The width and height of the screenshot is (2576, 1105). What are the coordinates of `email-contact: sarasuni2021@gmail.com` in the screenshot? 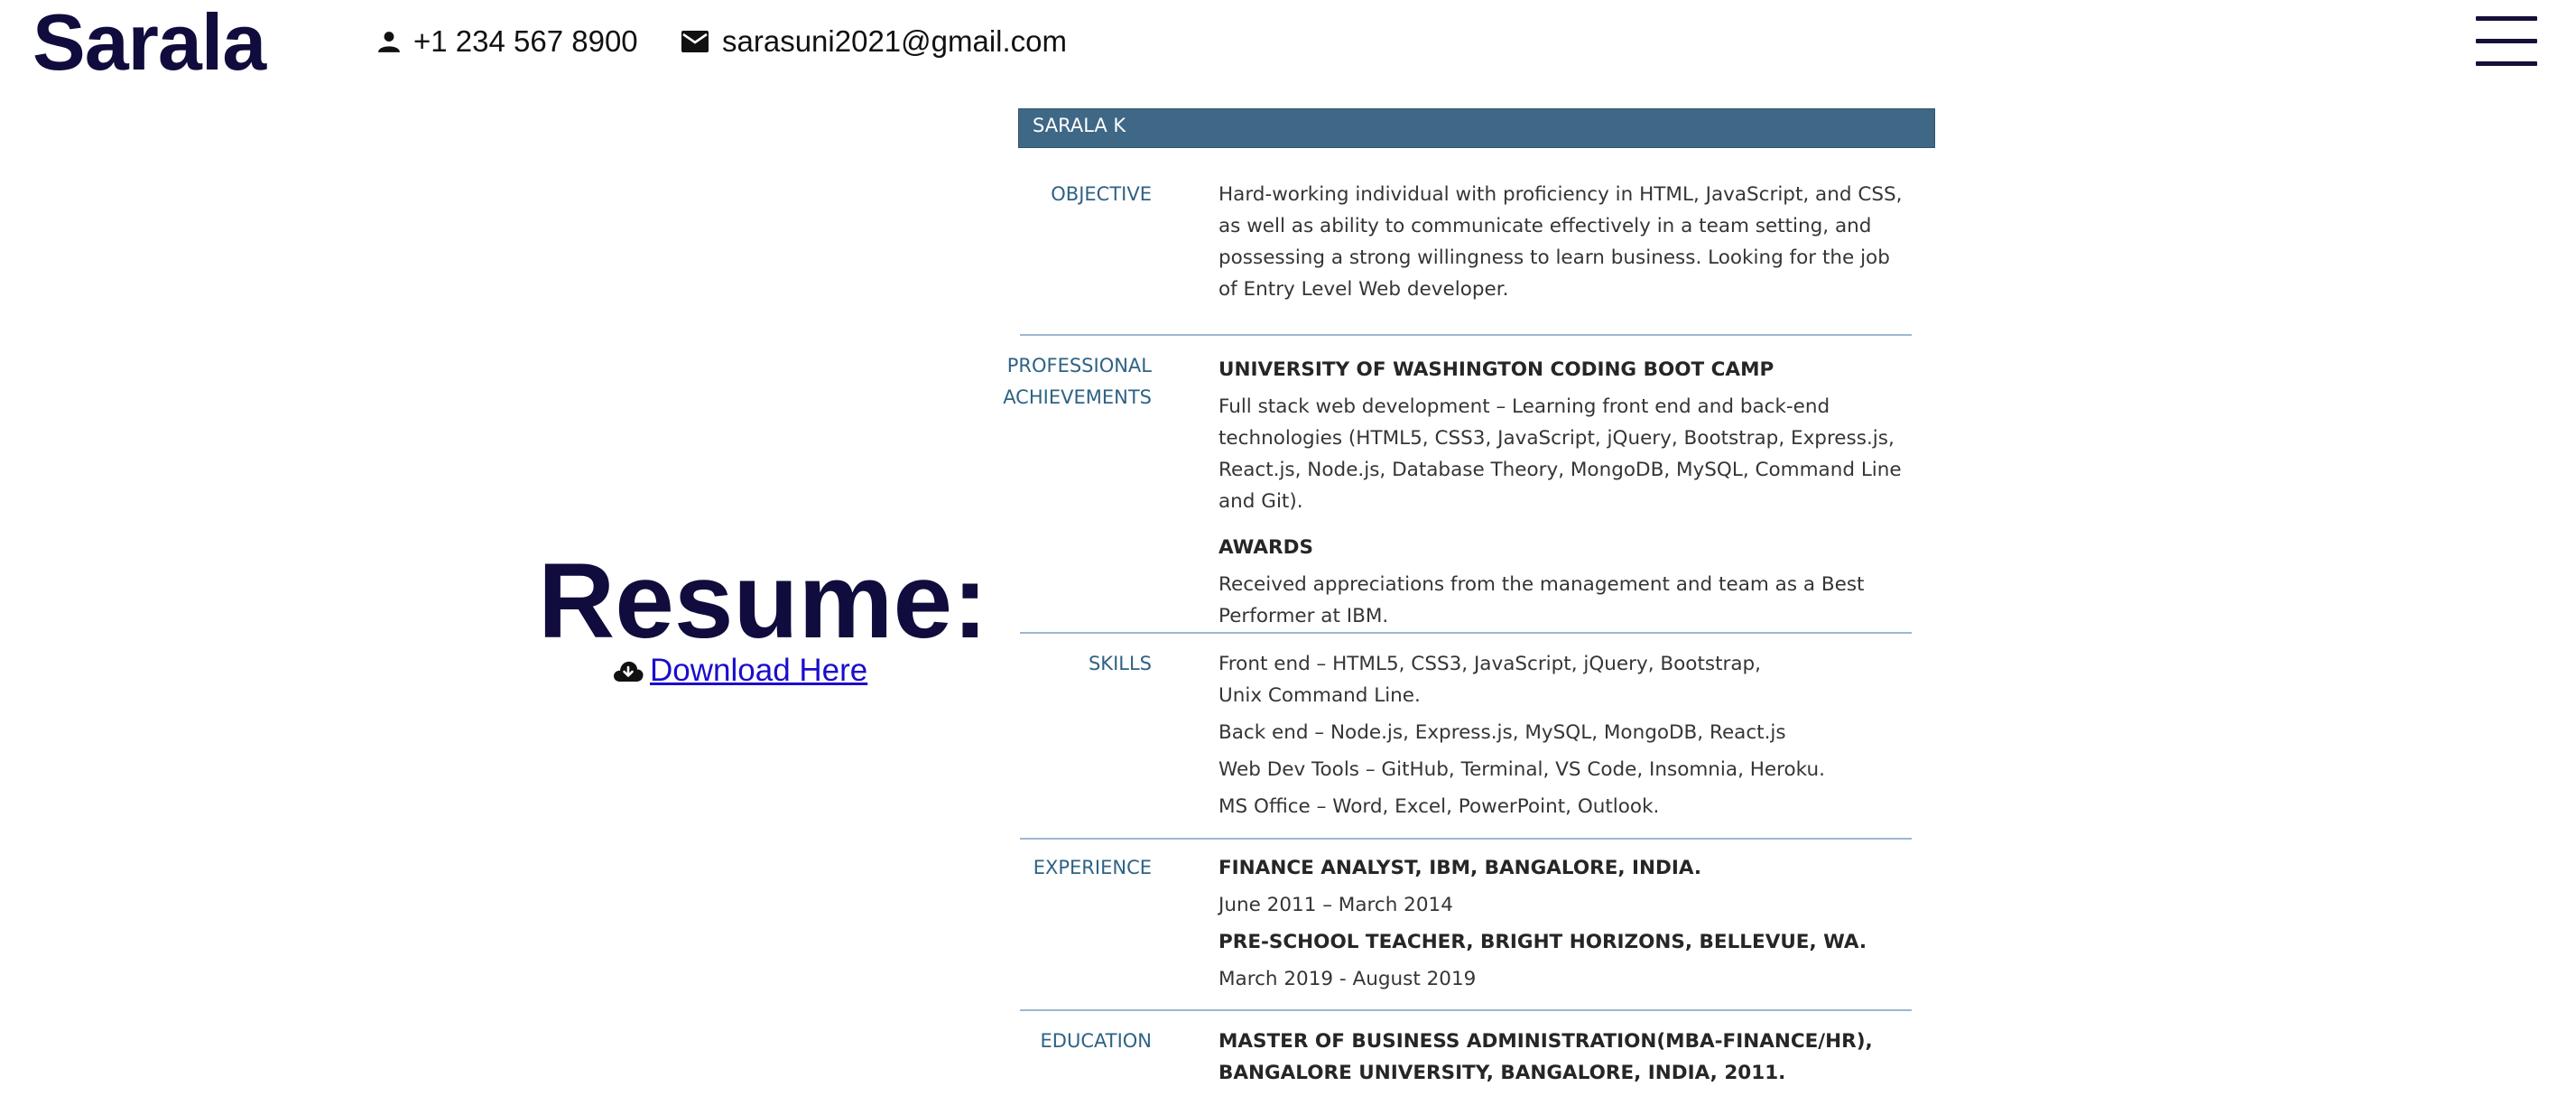 It's located at (874, 41).